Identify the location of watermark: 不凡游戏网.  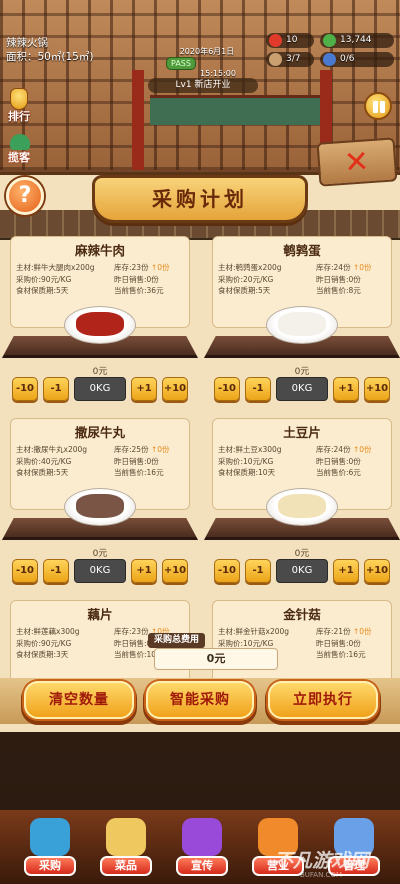
(322, 861).